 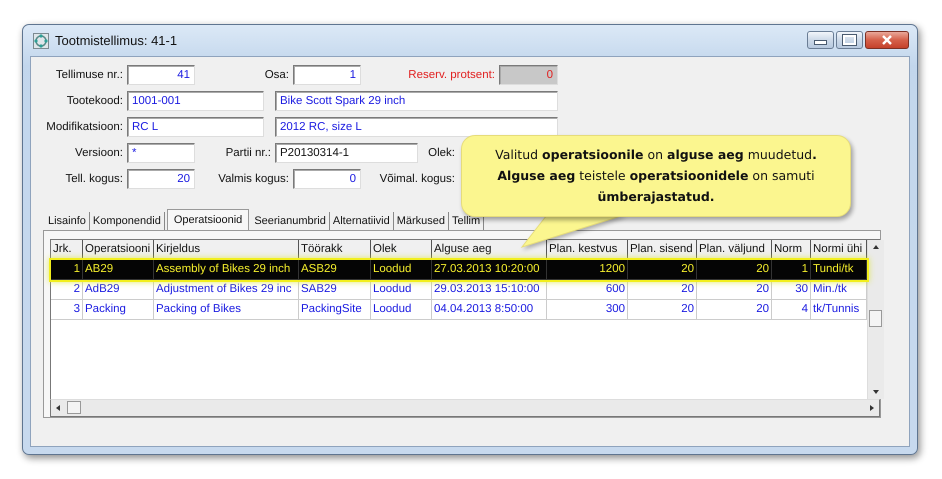 What do you see at coordinates (734, 250) in the screenshot?
I see `column-header: Plan. väljund` at bounding box center [734, 250].